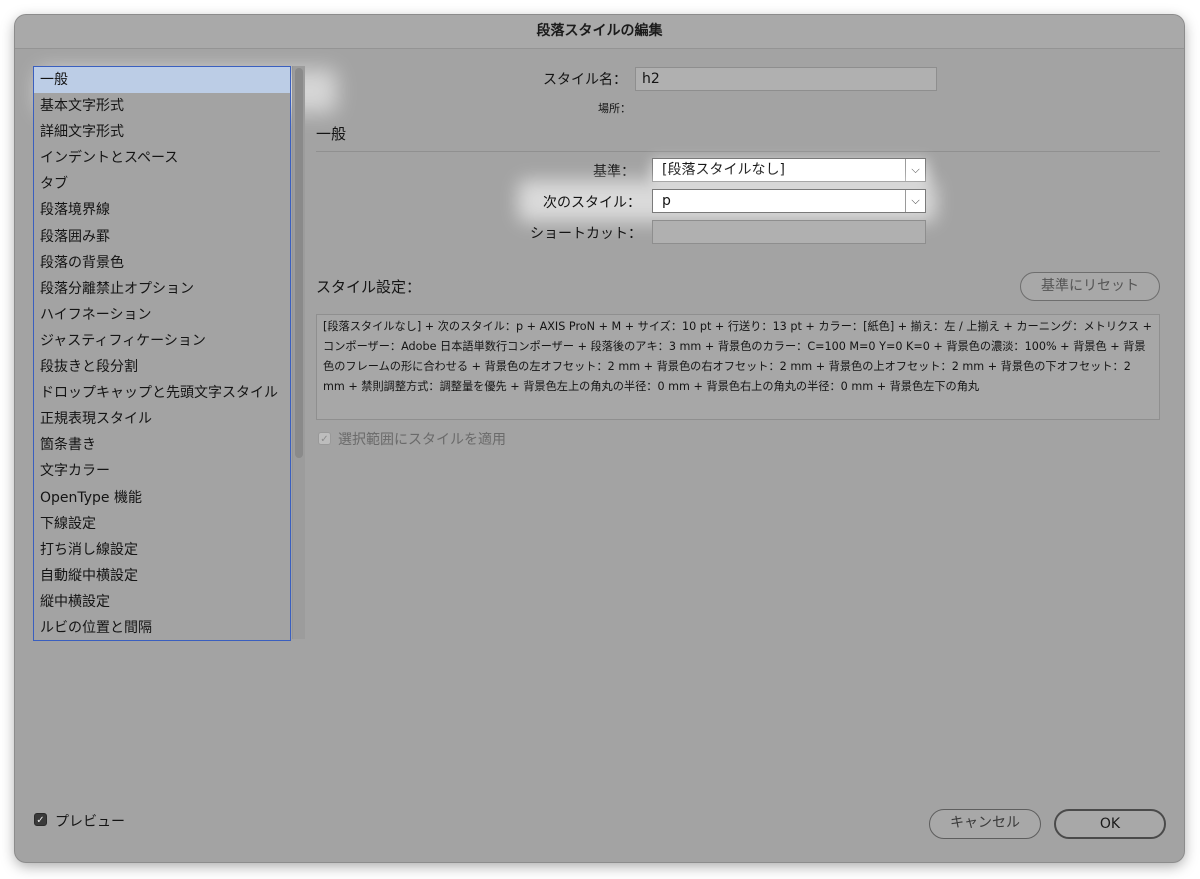 The width and height of the screenshot is (1200, 879). Describe the element at coordinates (162, 184) in the screenshot. I see `sidebar-item: タブ` at that location.